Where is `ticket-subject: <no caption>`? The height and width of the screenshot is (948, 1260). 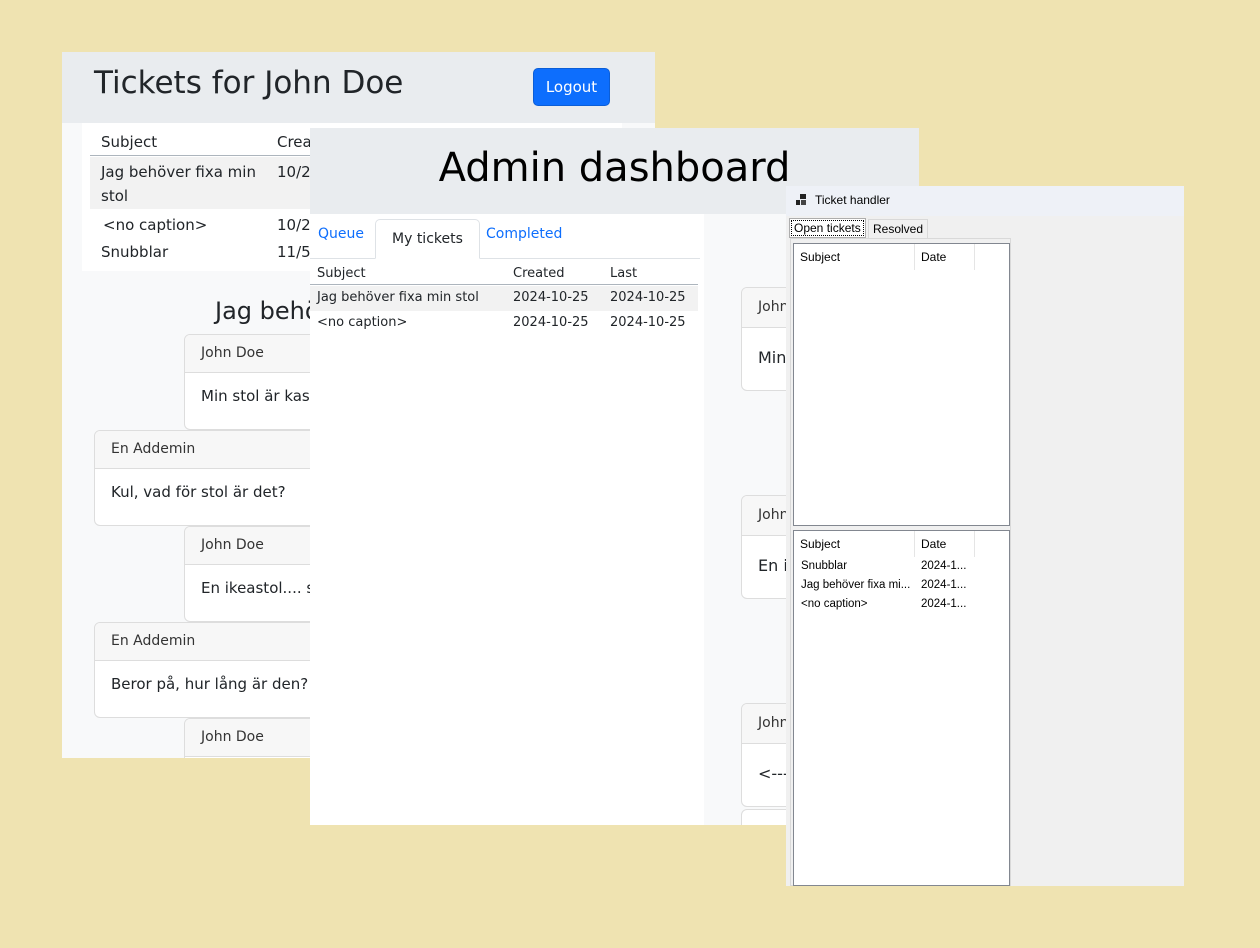 ticket-subject: <no caption> is located at coordinates (155, 225).